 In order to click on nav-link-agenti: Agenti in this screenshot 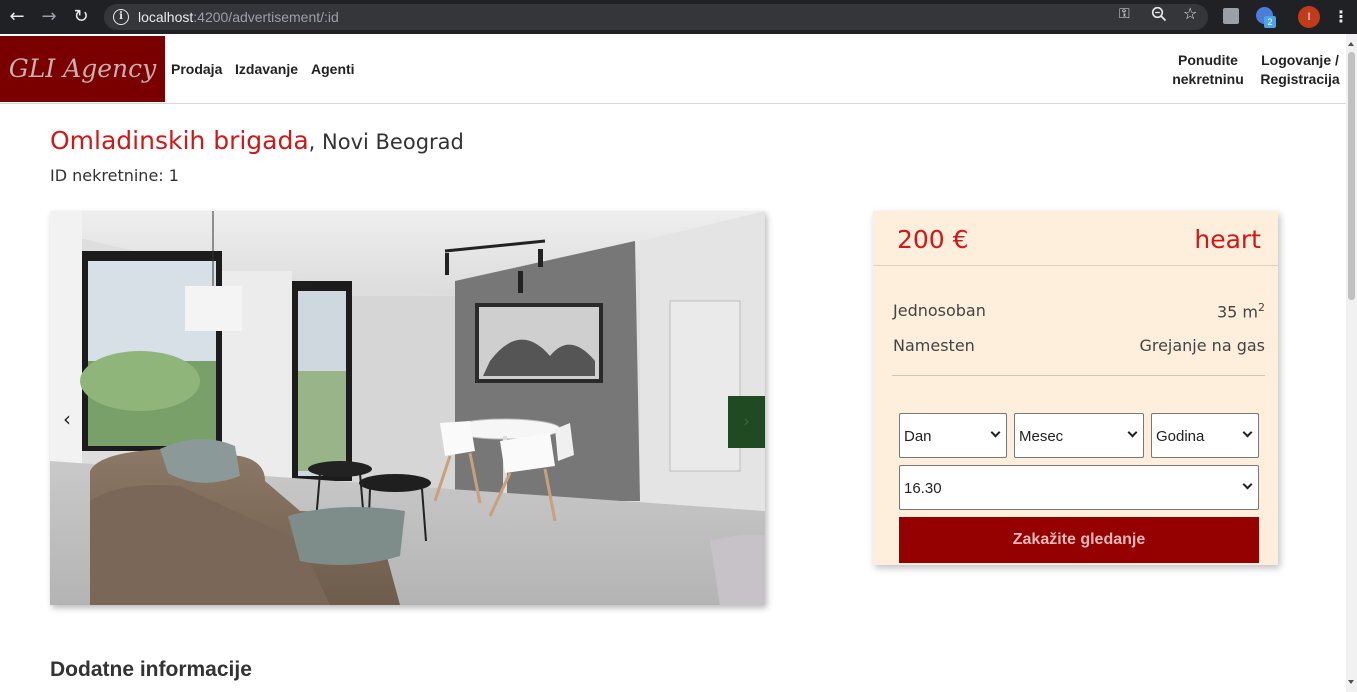, I will do `click(333, 69)`.